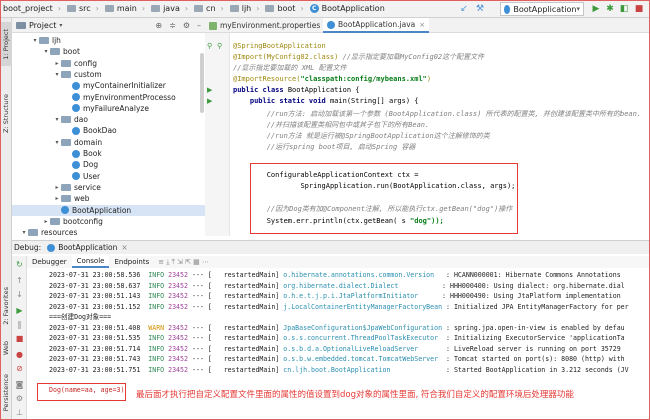  I want to click on tab-persistence: Persistence, so click(6, 393).